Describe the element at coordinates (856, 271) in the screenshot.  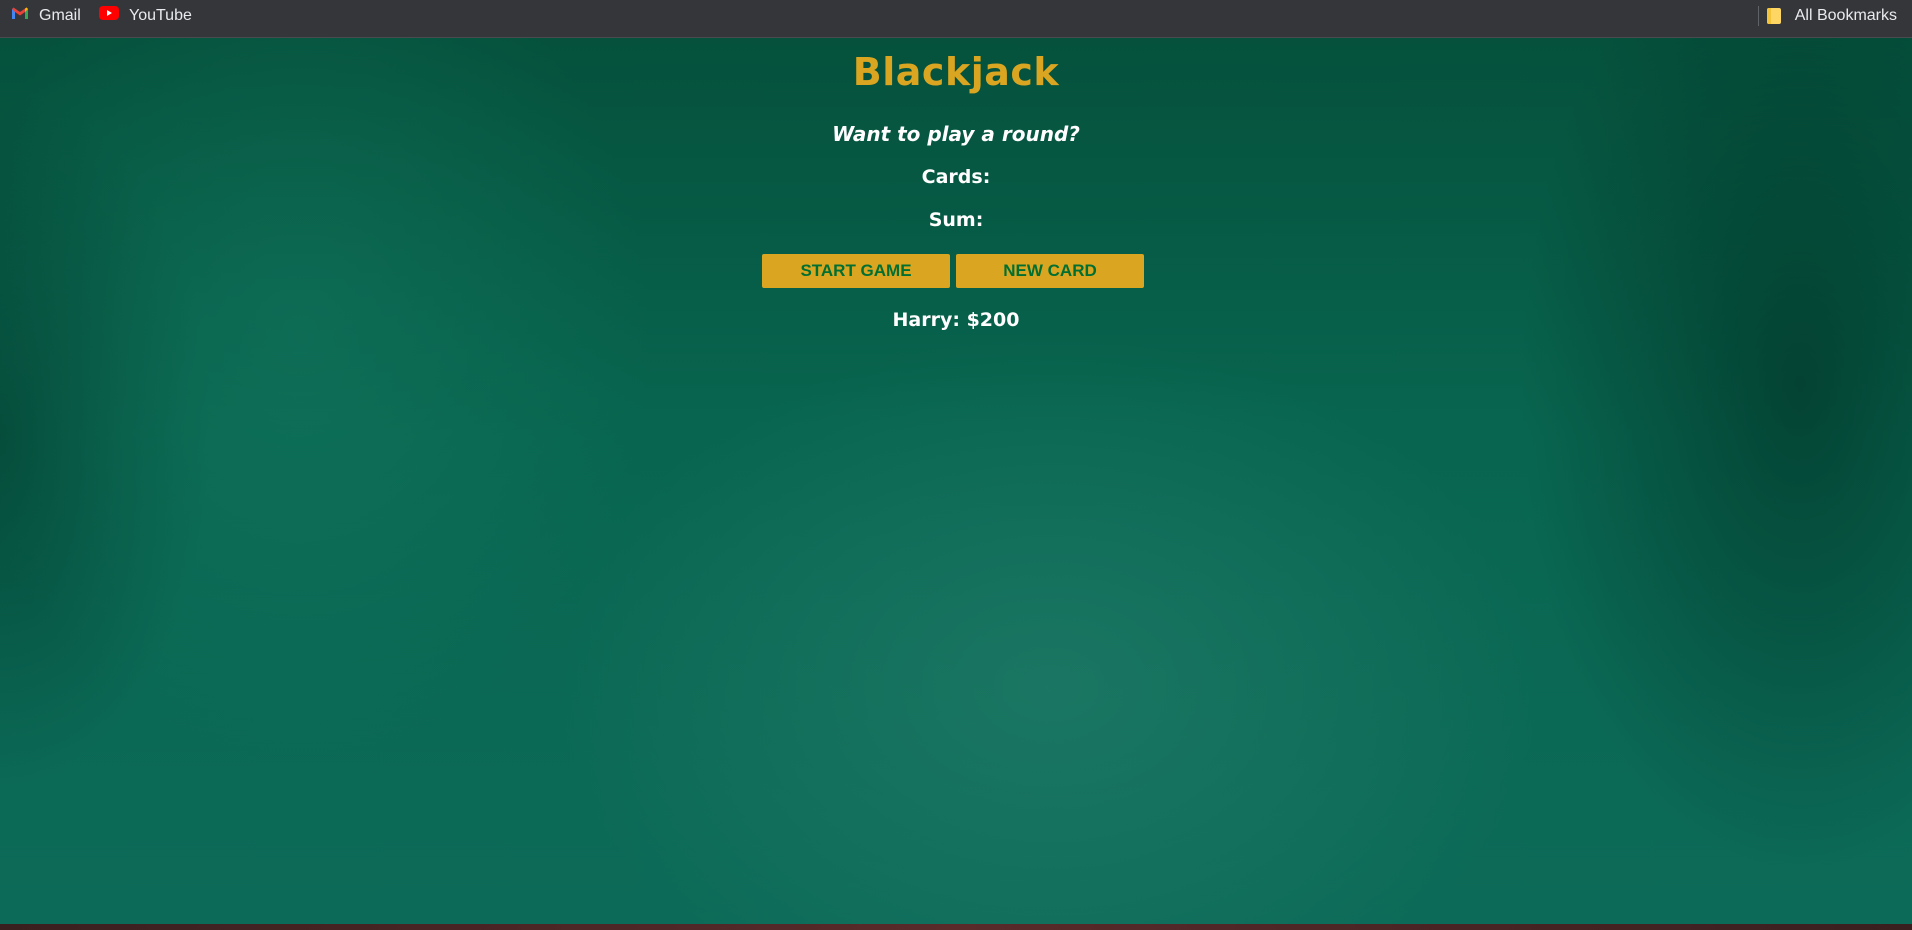
I see `start-game-button: START GAME` at that location.